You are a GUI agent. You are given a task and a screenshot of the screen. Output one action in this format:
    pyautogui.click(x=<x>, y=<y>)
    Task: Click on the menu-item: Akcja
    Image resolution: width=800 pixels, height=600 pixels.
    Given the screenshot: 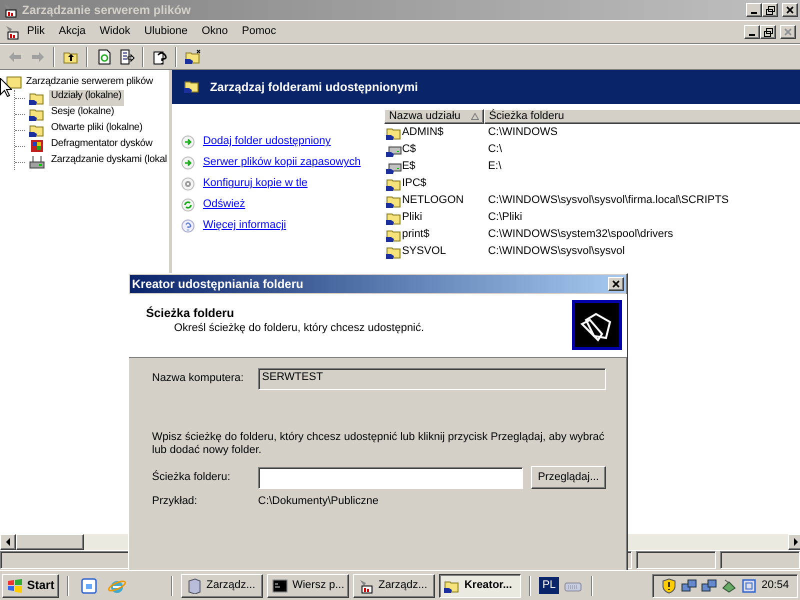 What is the action you would take?
    pyautogui.click(x=72, y=32)
    